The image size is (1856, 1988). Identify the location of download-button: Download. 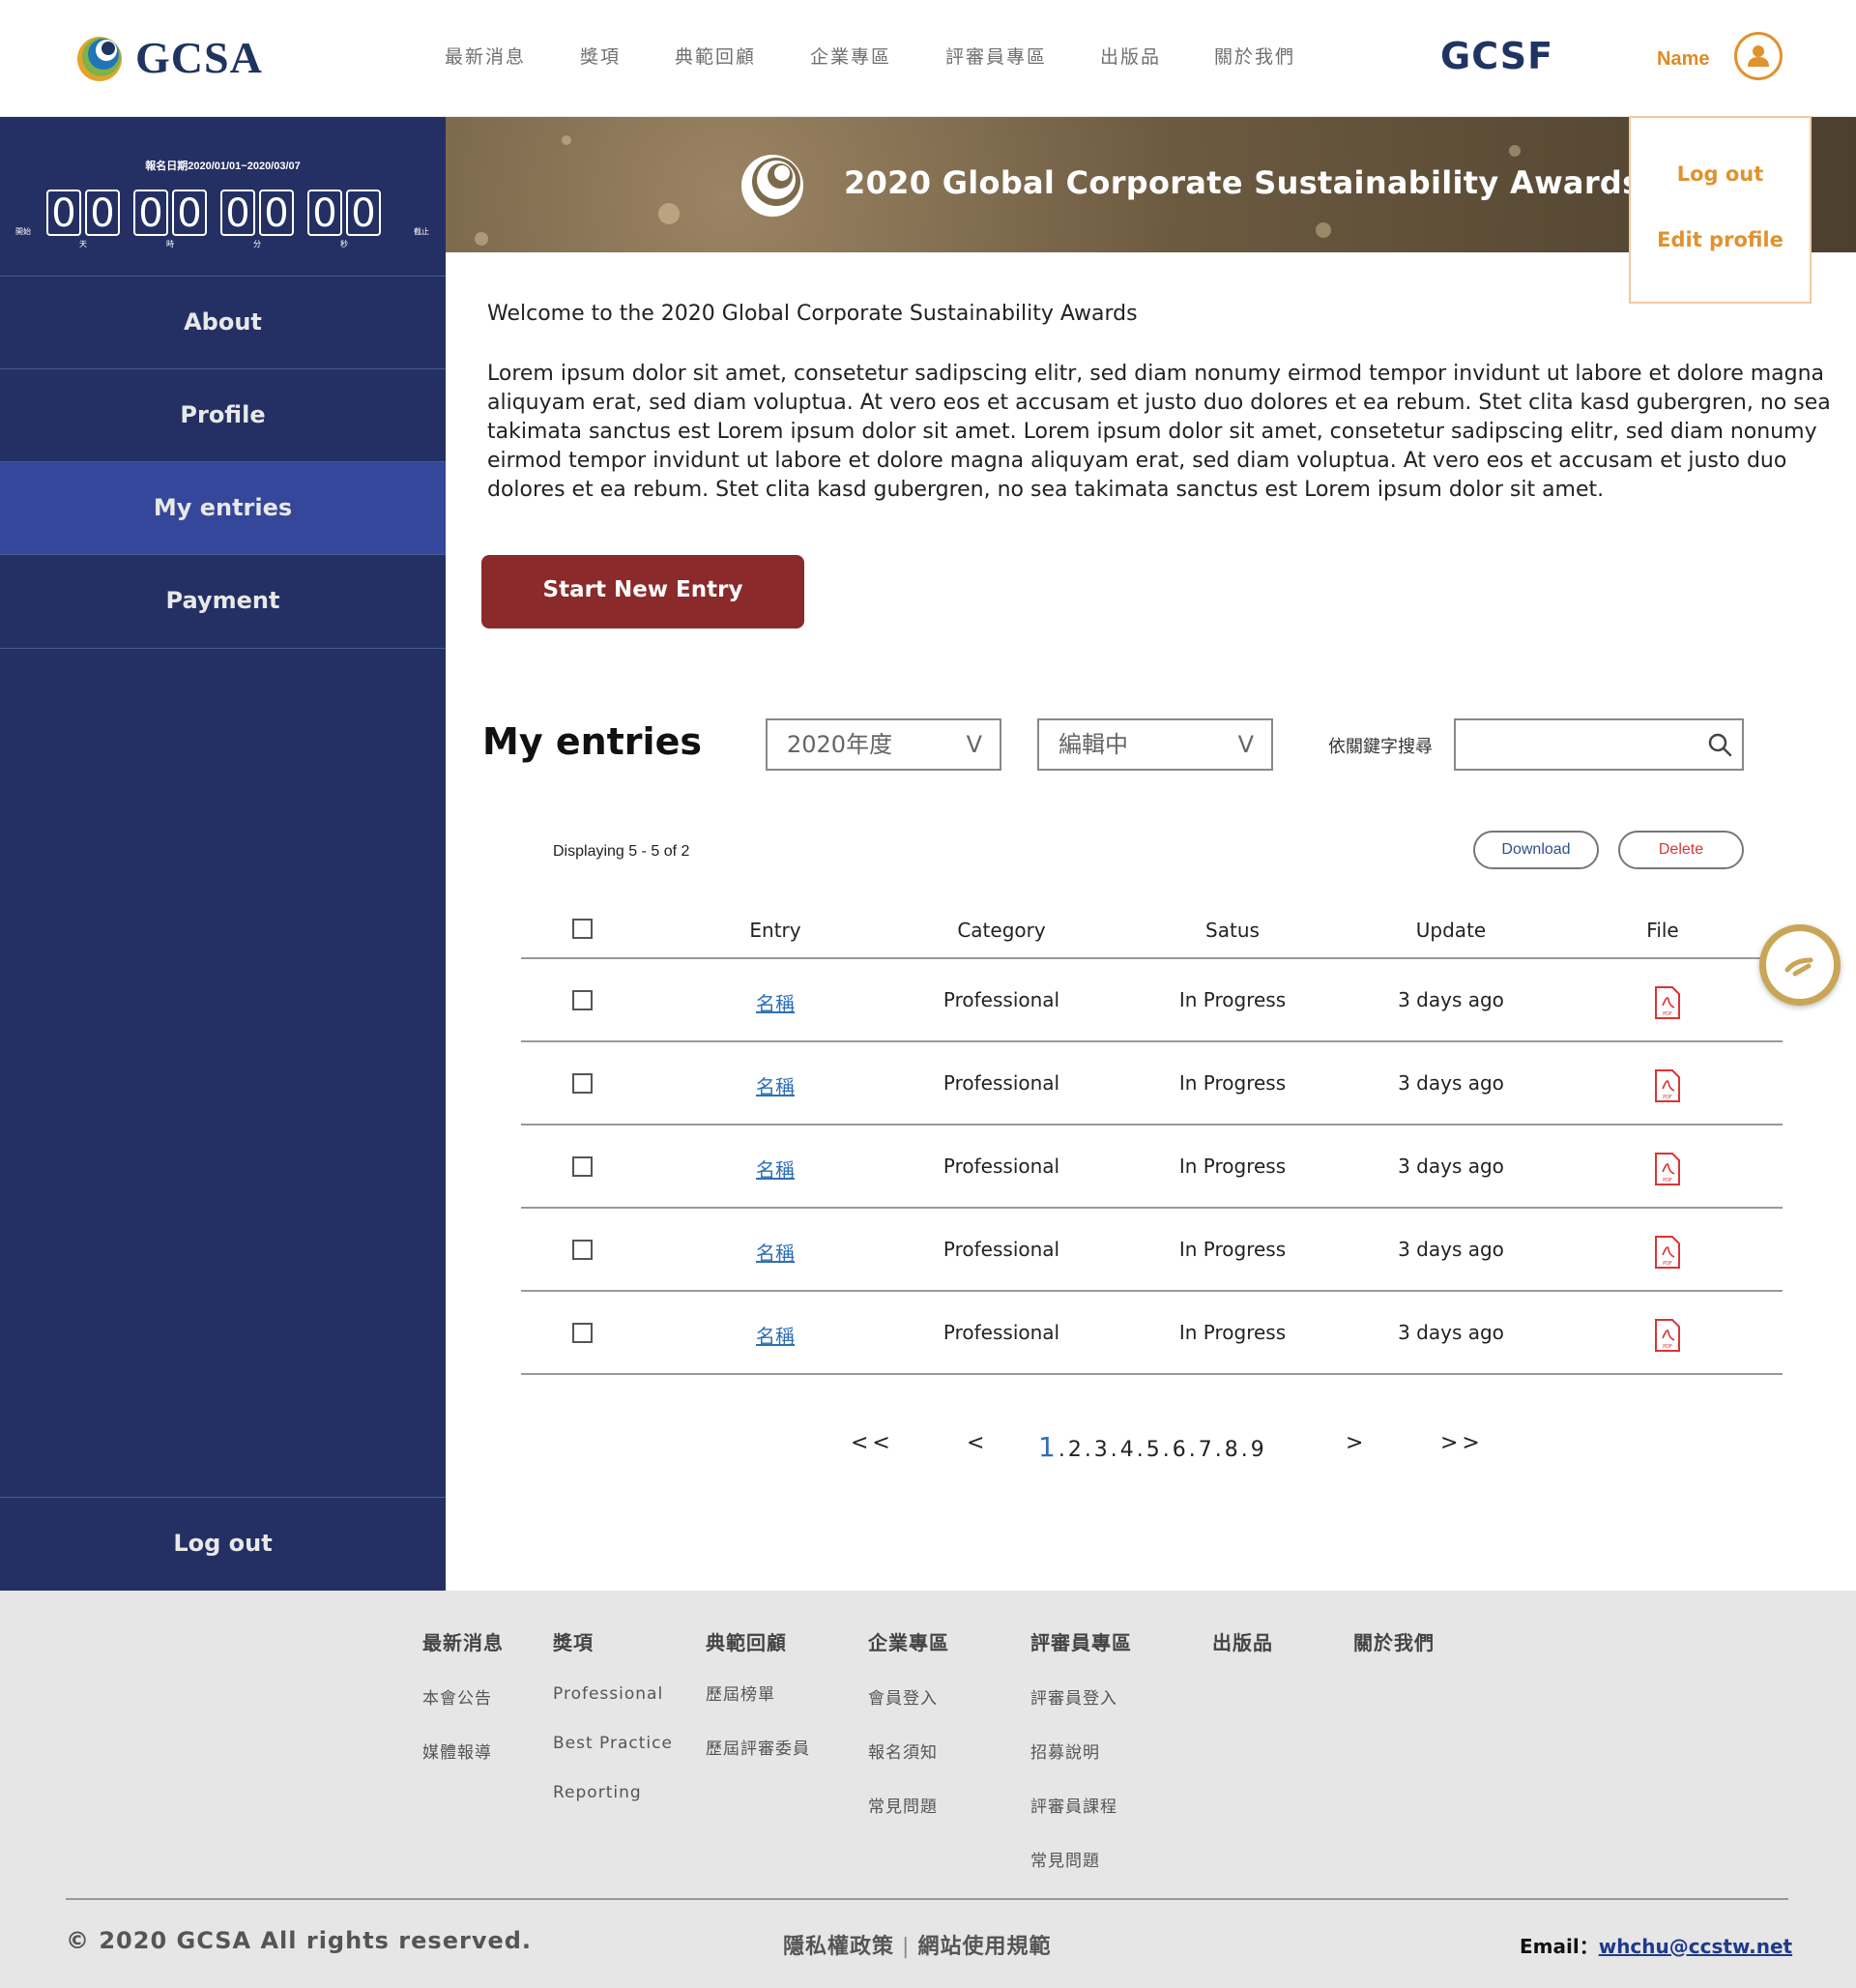
(1536, 850).